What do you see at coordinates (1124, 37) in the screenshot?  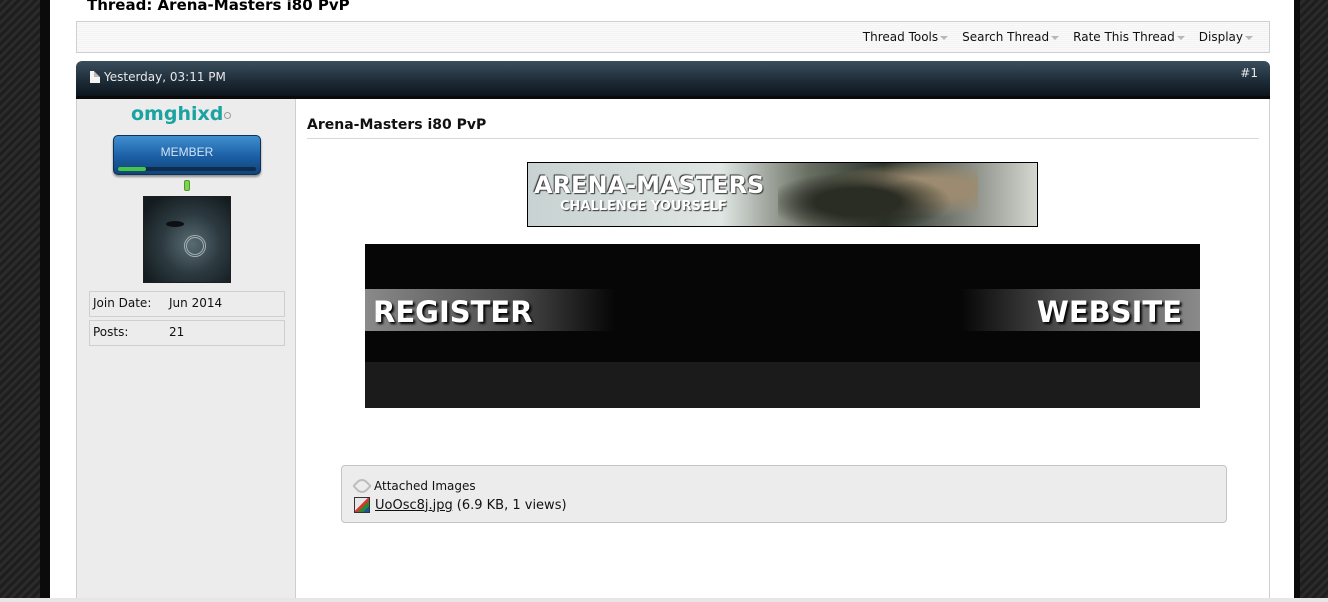 I see `rate-thread-label: Rate This Thread` at bounding box center [1124, 37].